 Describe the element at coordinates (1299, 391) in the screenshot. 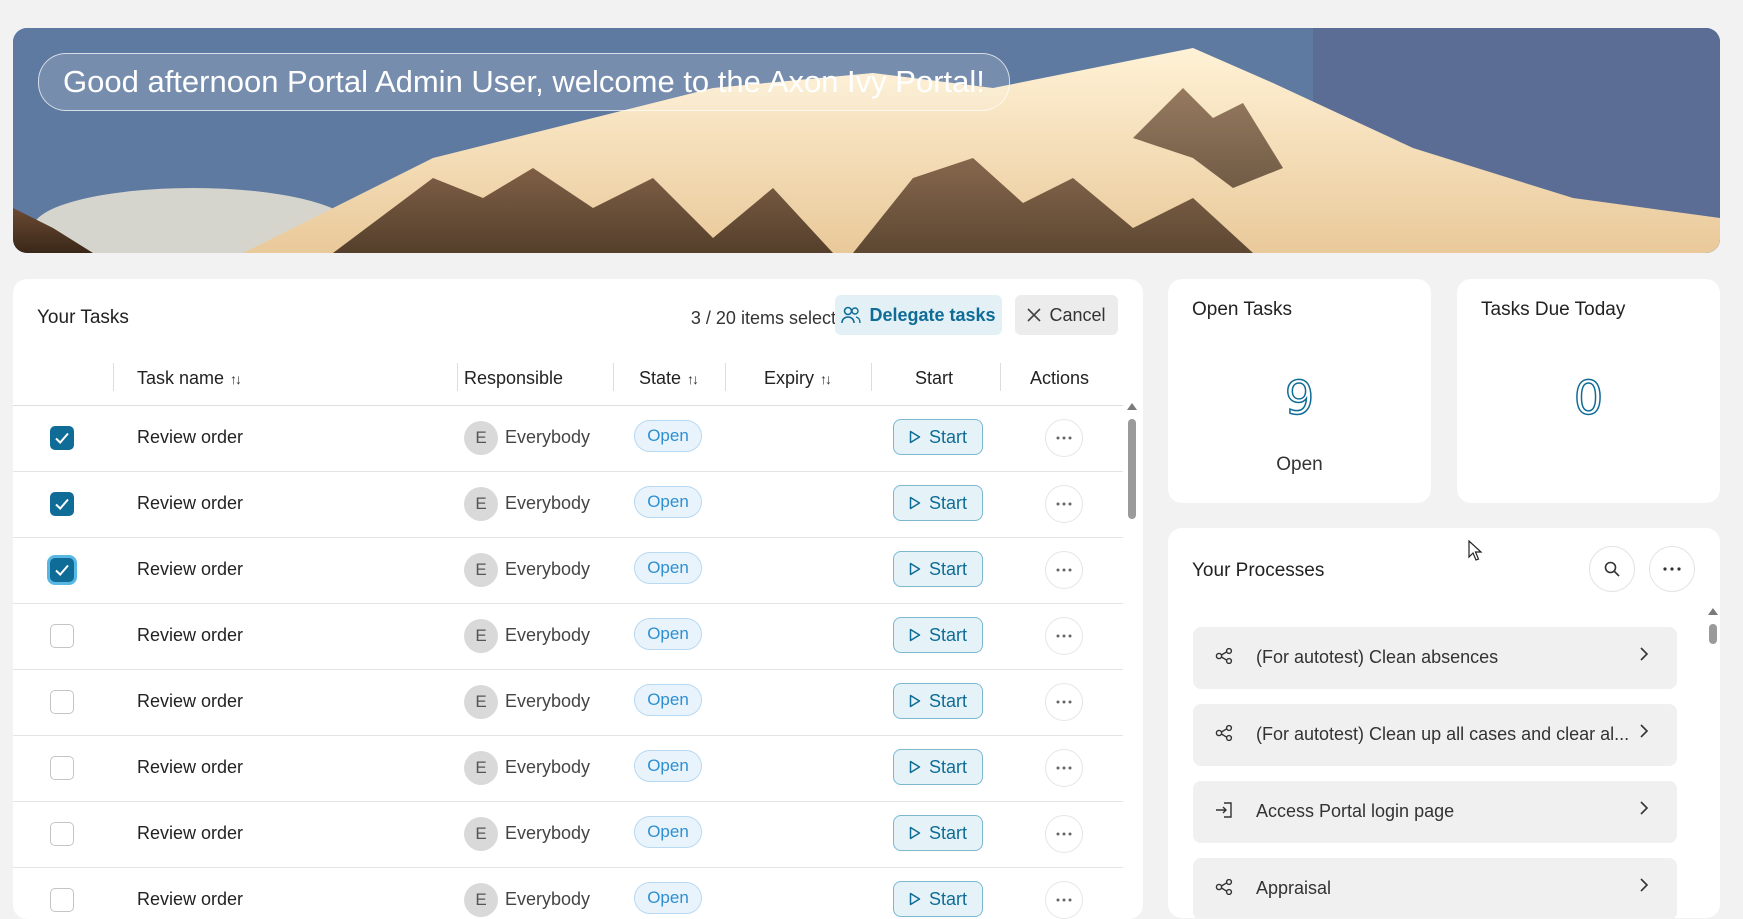

I see `open-tasks-widget: Open Tasks 9 Open` at that location.